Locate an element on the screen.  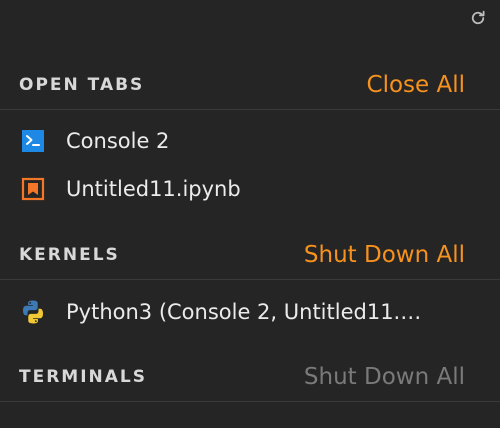
shut-down-all-terminals-button: Shut Down All is located at coordinates (384, 377).